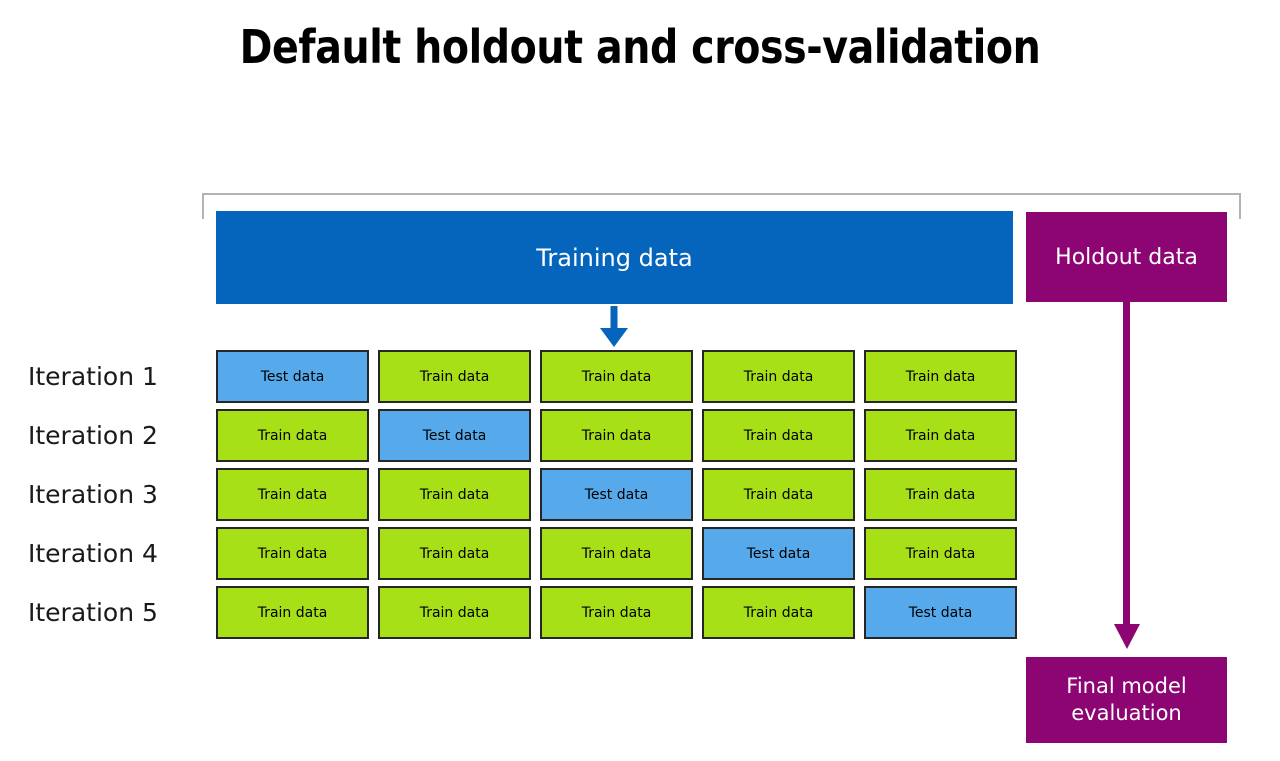 The image size is (1280, 761). Describe the element at coordinates (93, 435) in the screenshot. I see `iteration-label-2: Iteration 2` at that location.